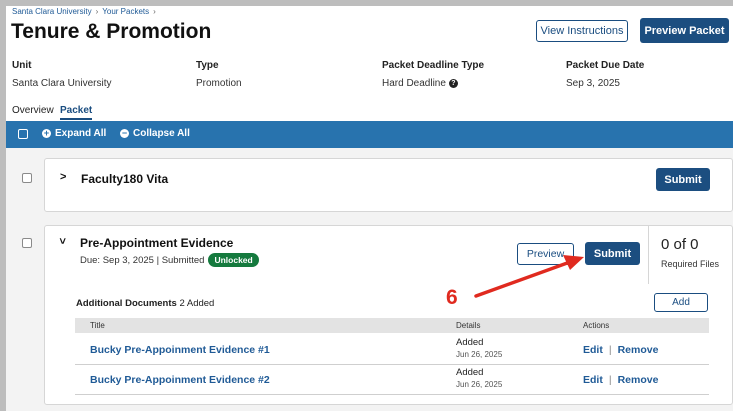 This screenshot has height=411, width=733. Describe the element at coordinates (683, 179) in the screenshot. I see `submit-button-faculty180-vita: Submit` at that location.